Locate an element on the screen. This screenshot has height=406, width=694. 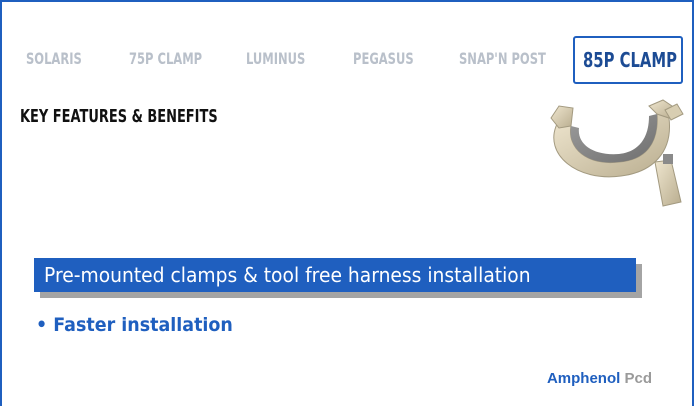
tab-85p-clamp-label: 85P CLAMP is located at coordinates (630, 60).